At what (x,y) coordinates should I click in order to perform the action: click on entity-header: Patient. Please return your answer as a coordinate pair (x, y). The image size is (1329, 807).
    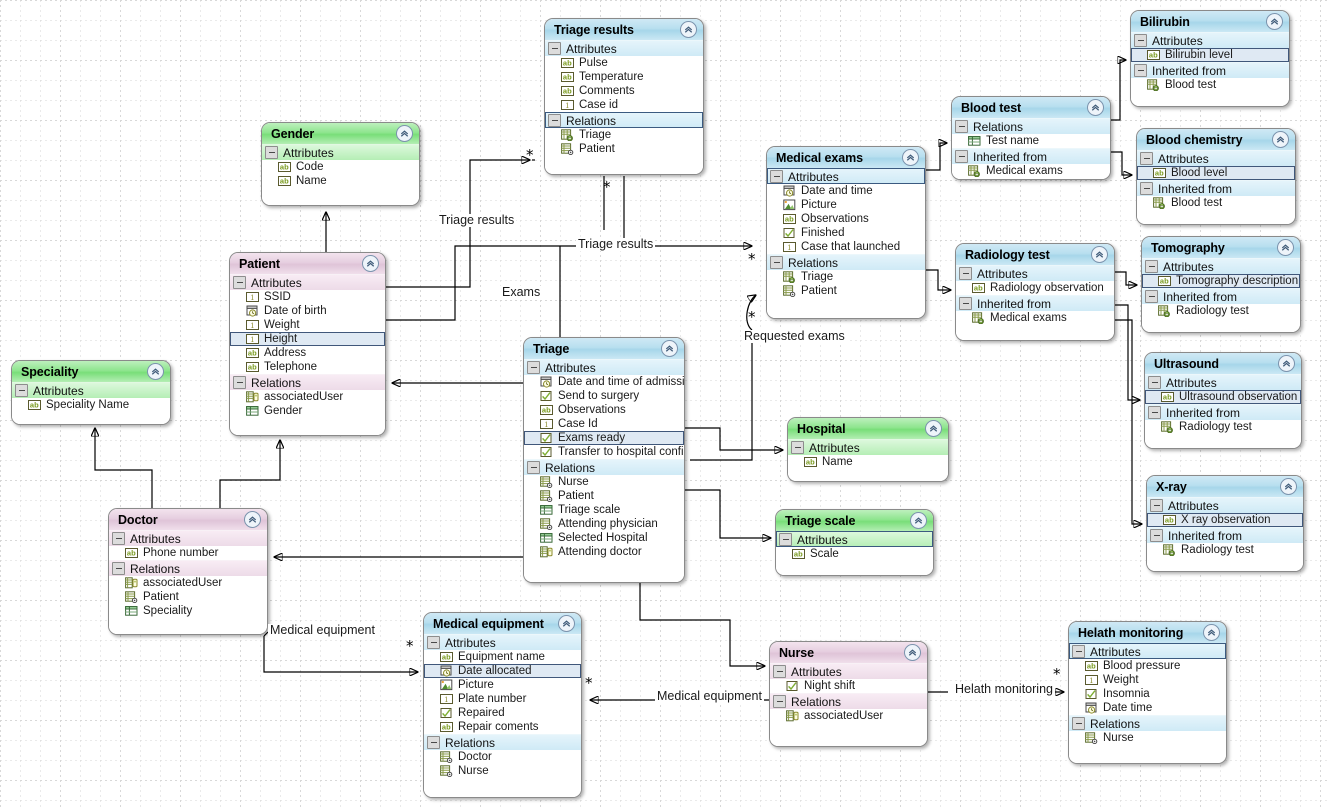
    Looking at the image, I should click on (307, 263).